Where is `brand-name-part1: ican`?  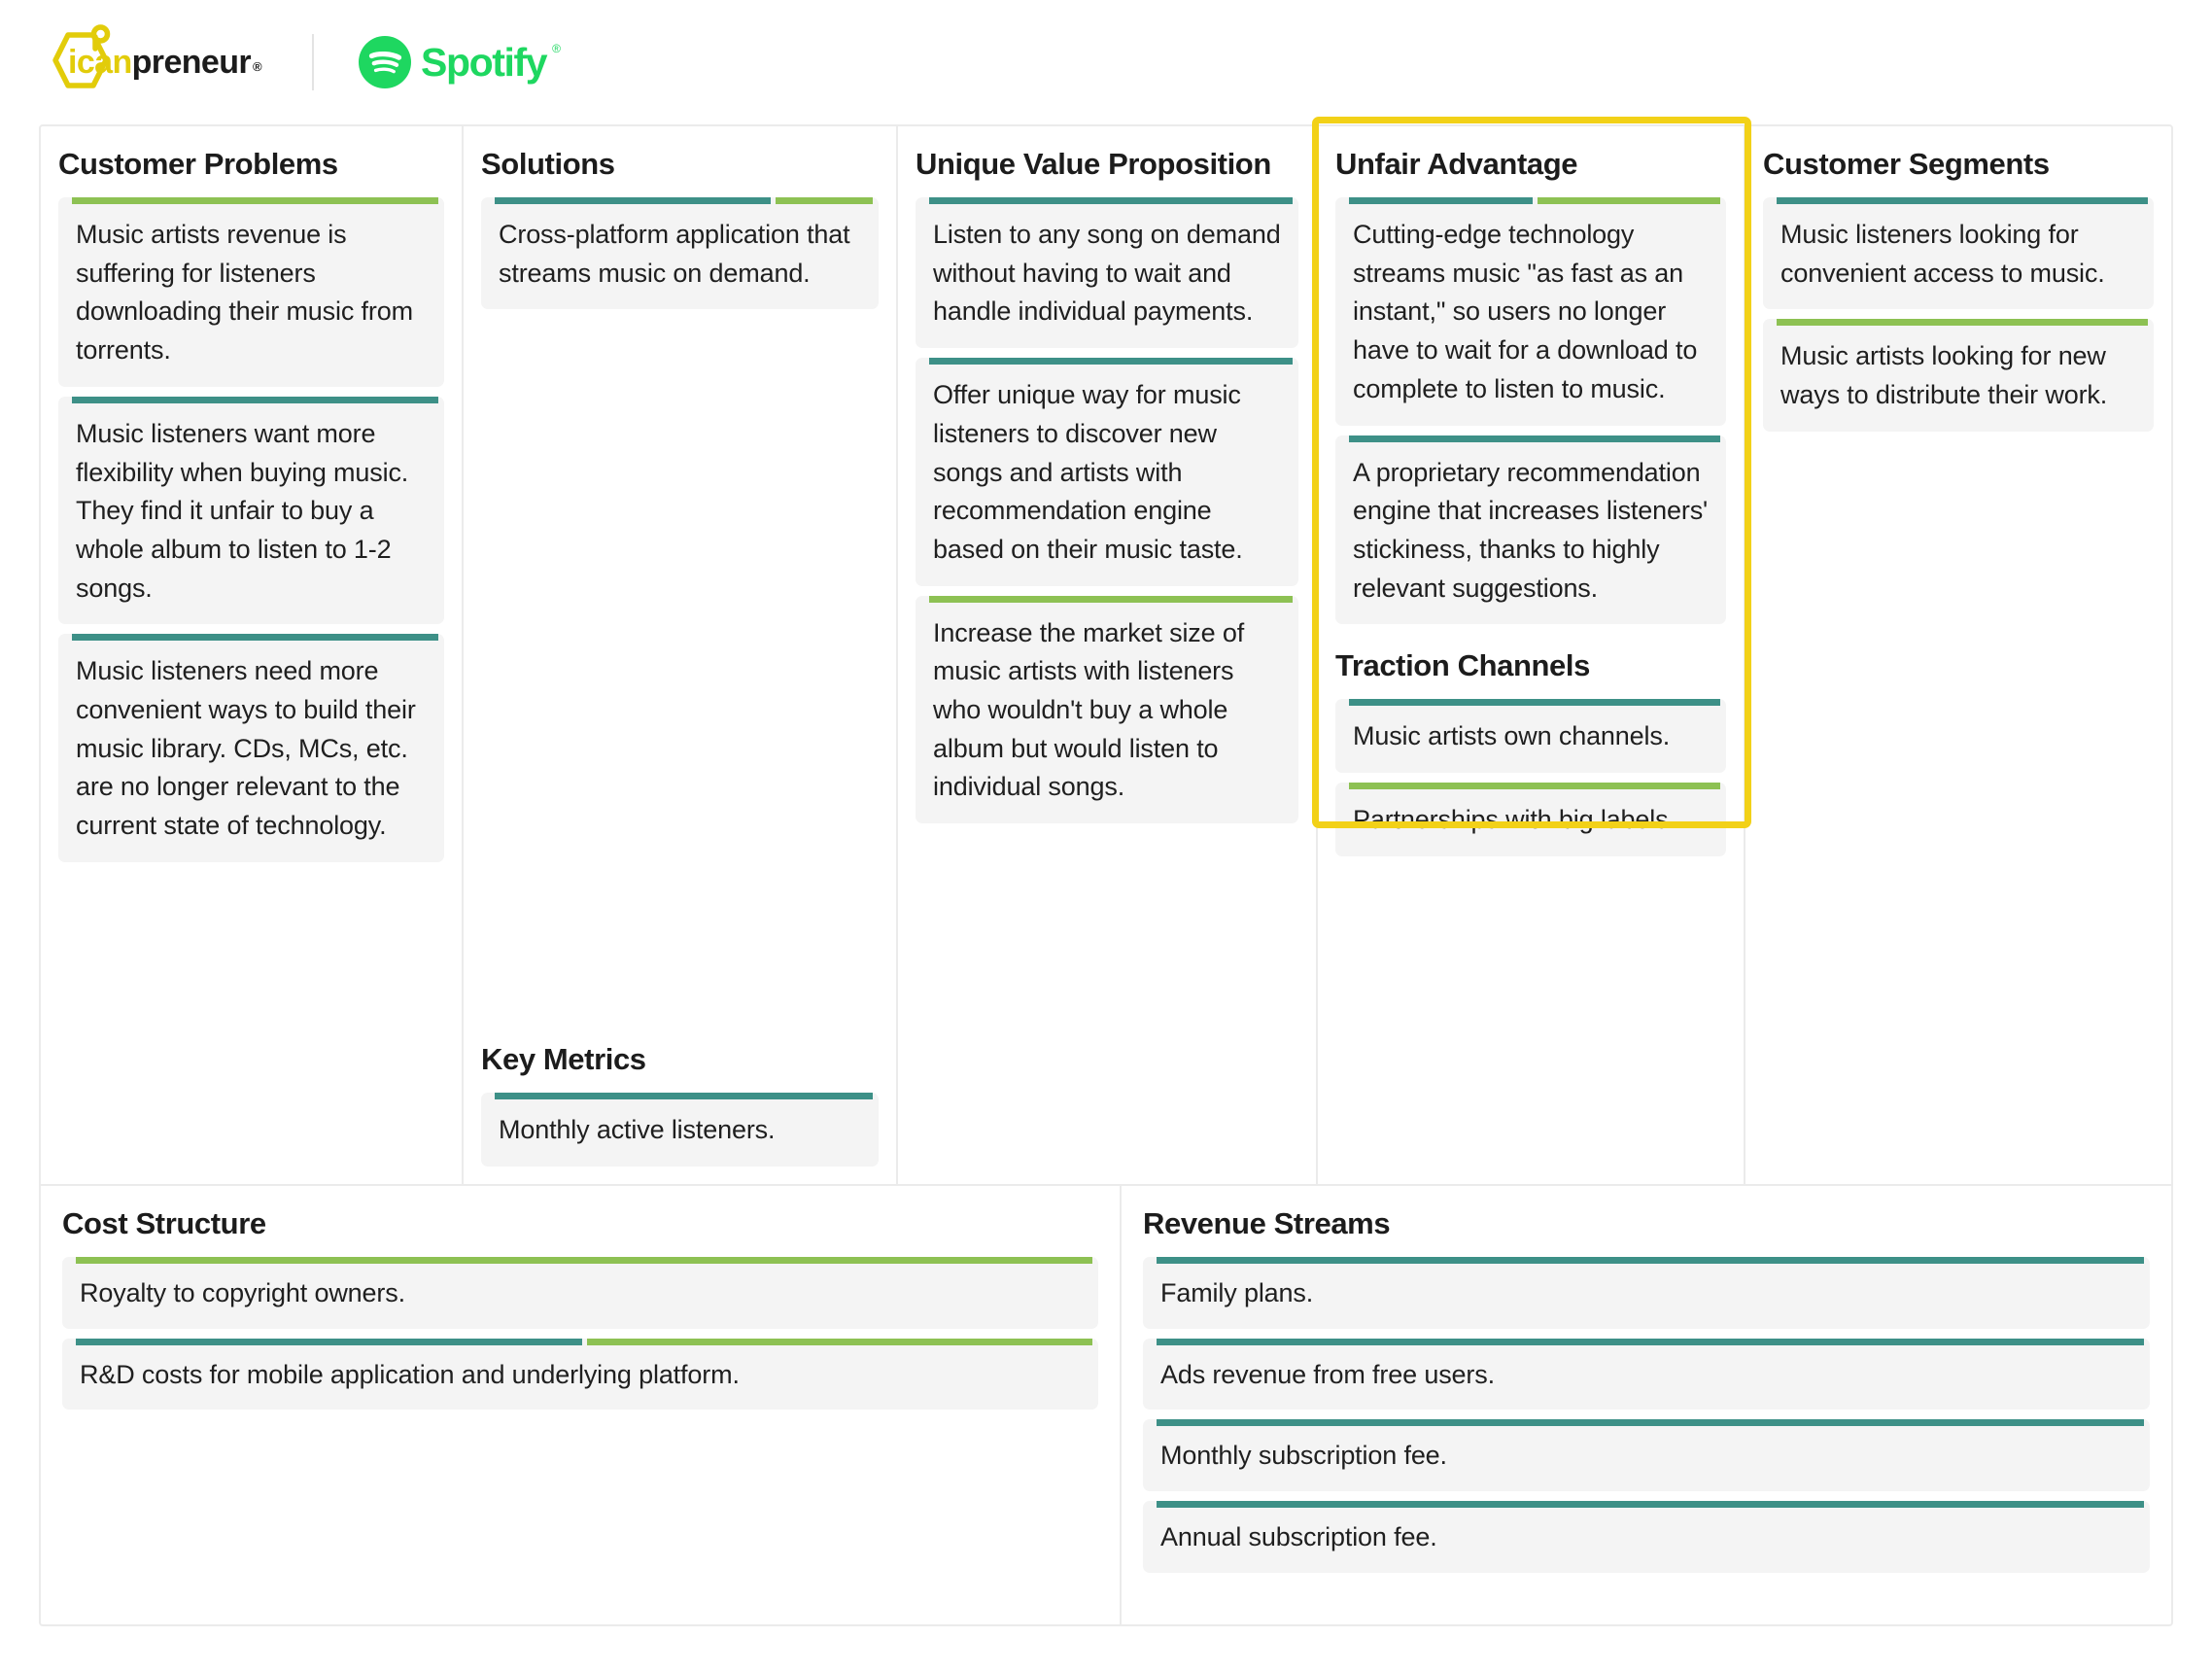
brand-name-part1: ican is located at coordinates (100, 62).